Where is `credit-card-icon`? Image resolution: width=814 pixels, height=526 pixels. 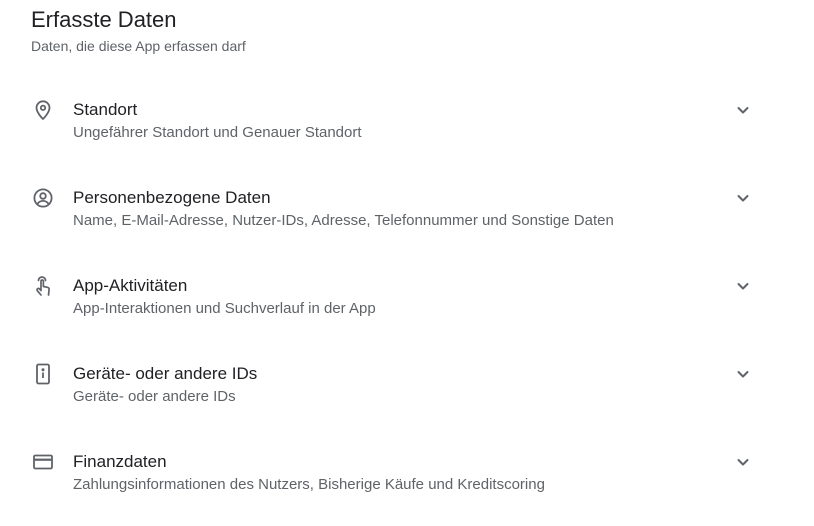
credit-card-icon is located at coordinates (43, 462).